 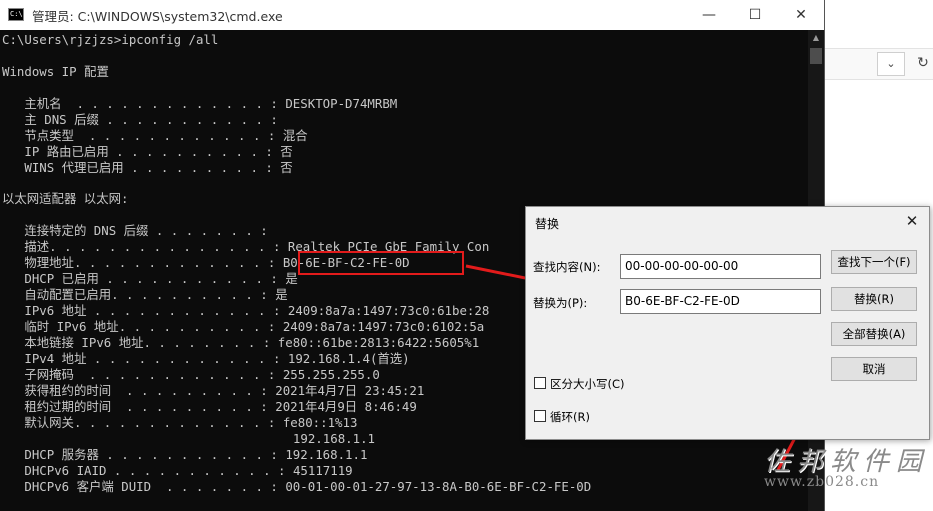 I want to click on dialog-close-icon: ✕, so click(x=912, y=221).